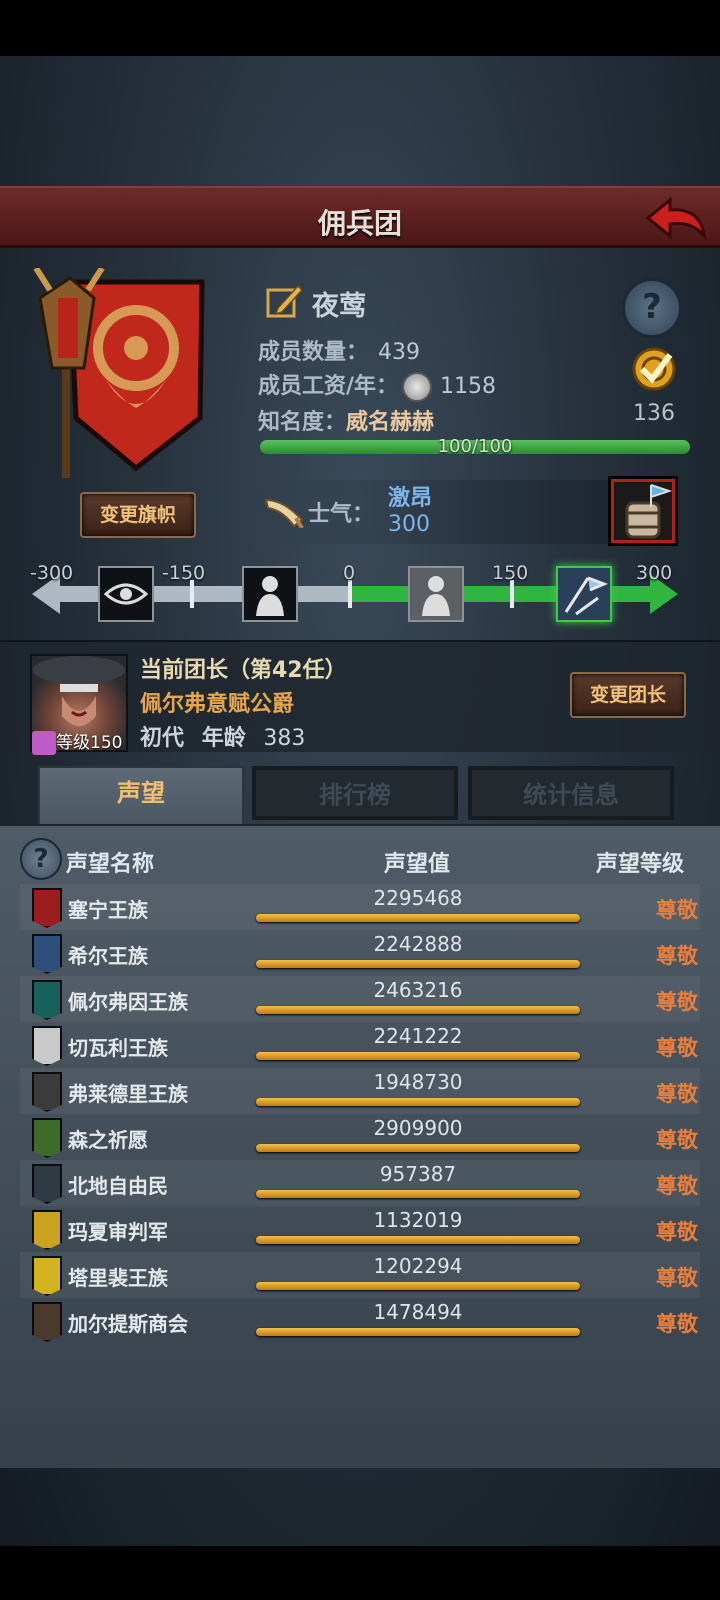 The image size is (720, 1600). I want to click on page-title: 佣兵团, so click(359, 223).